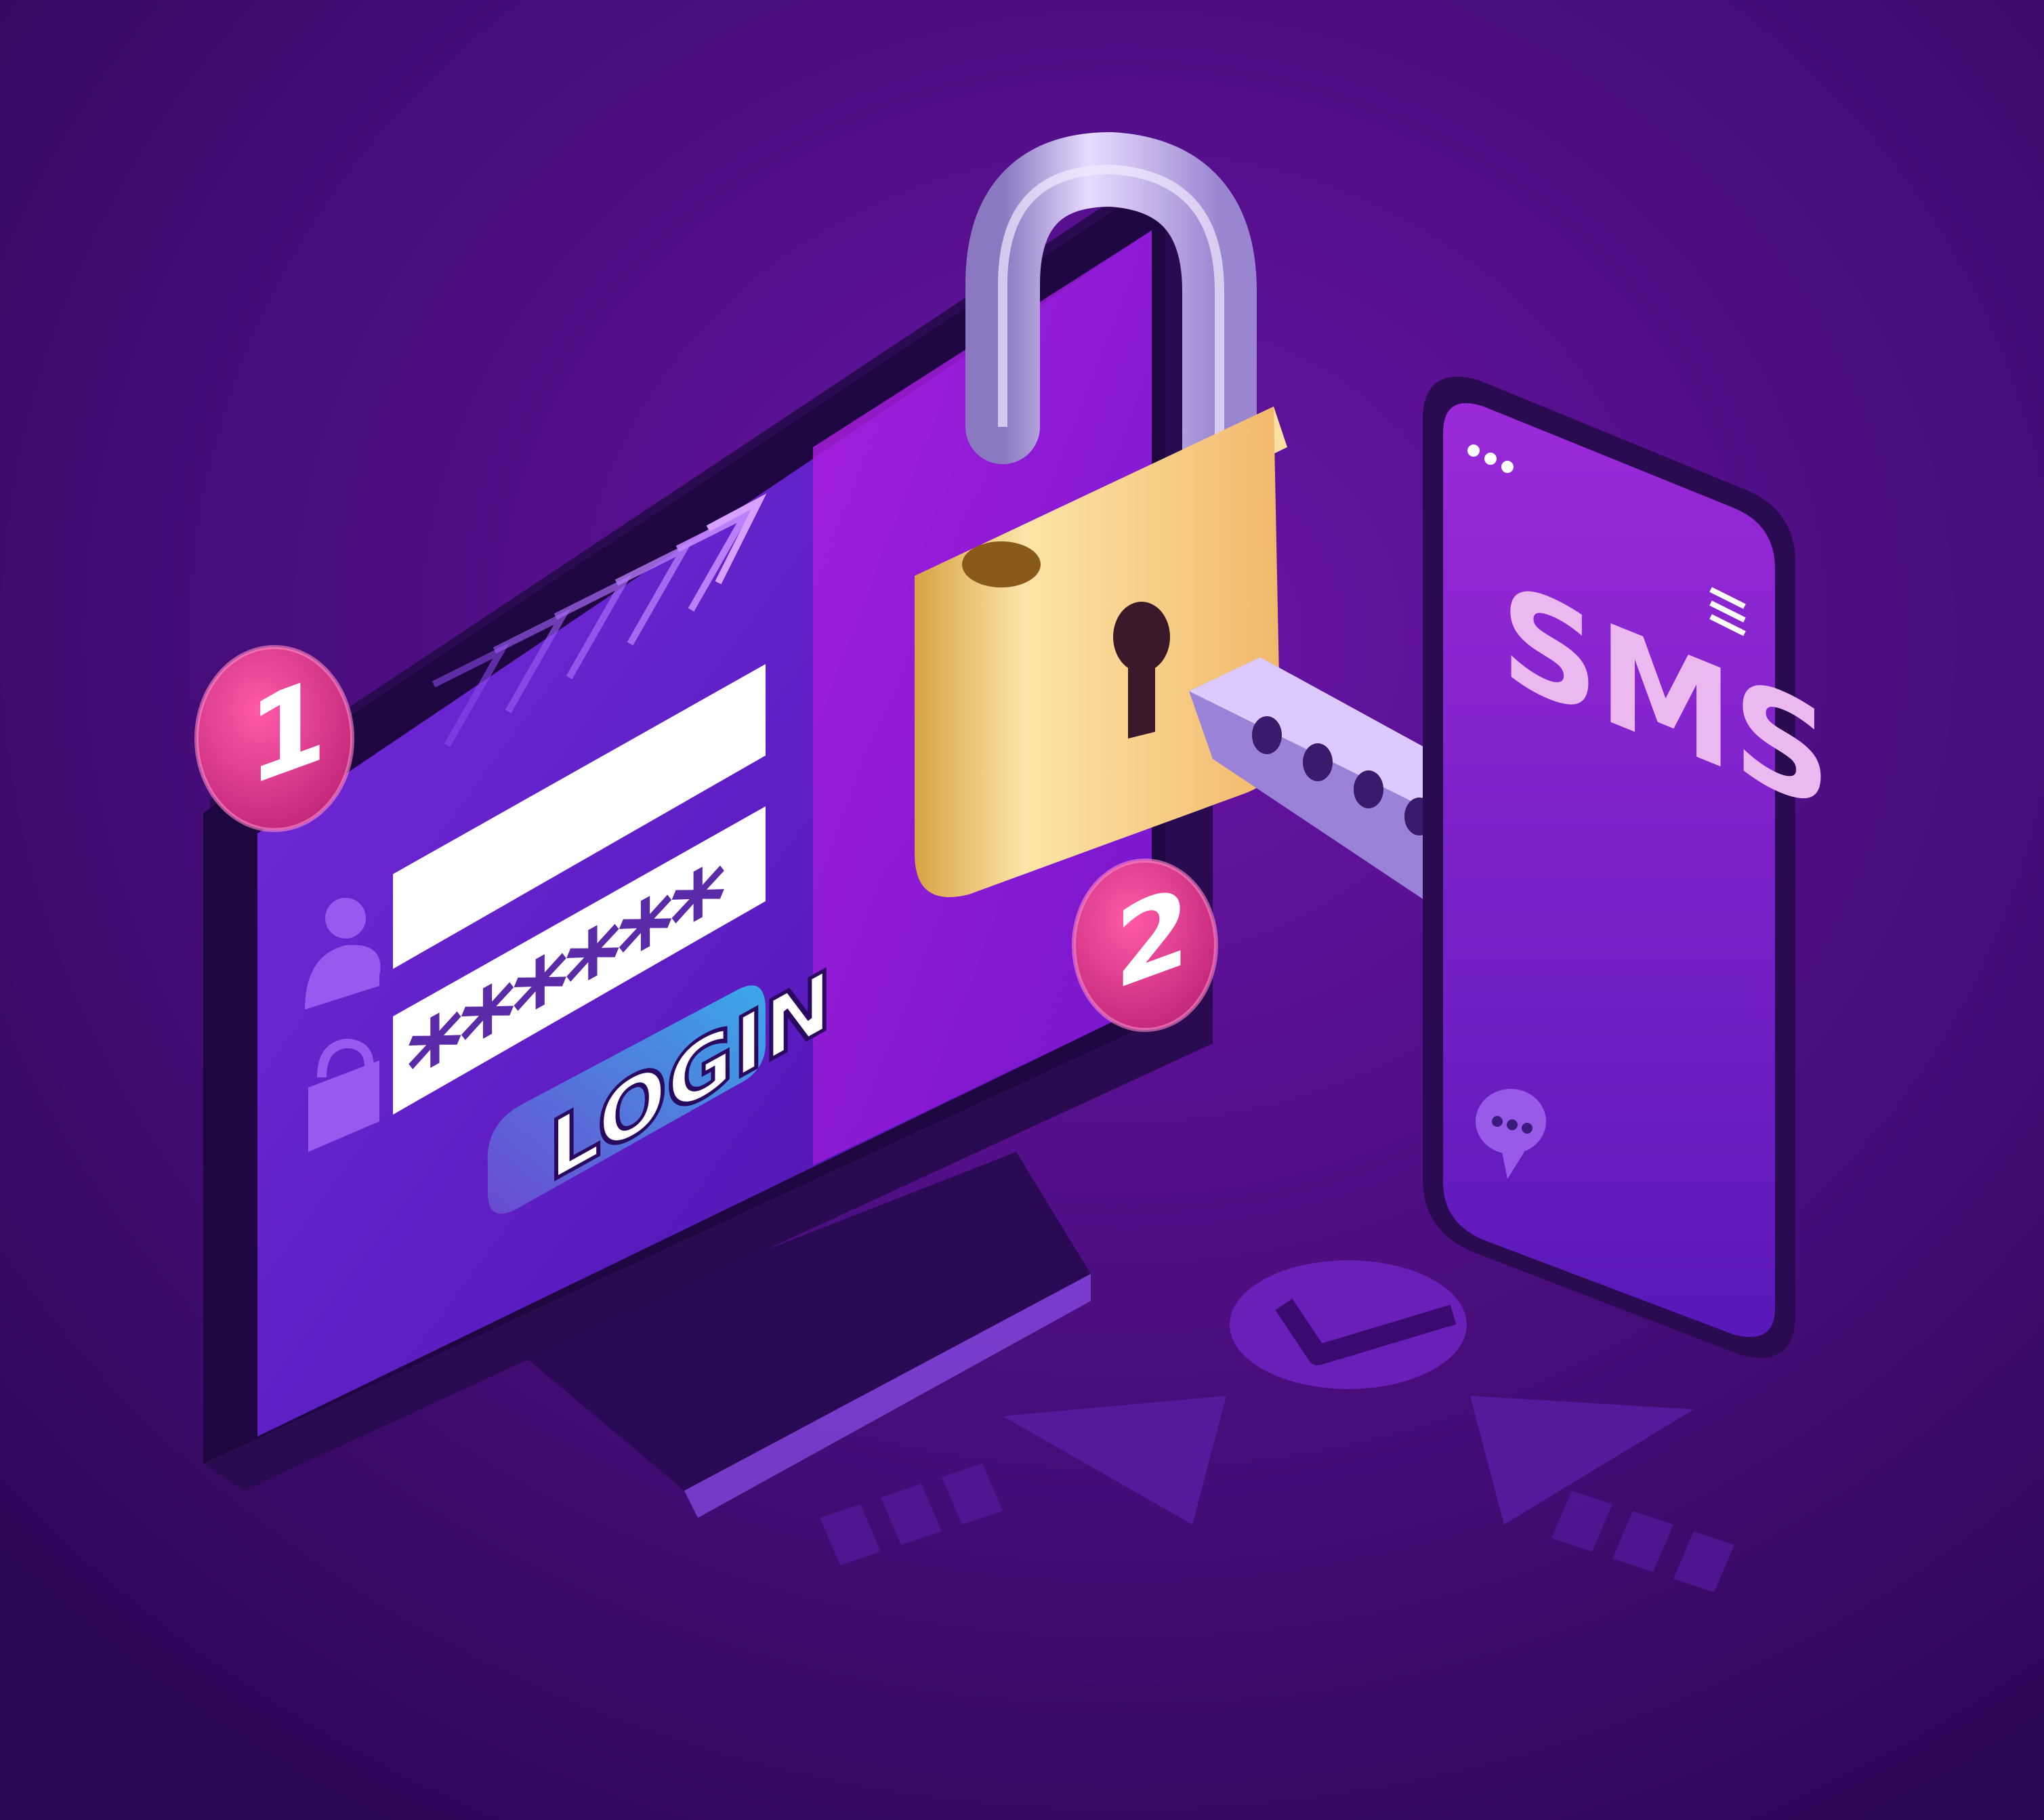  What do you see at coordinates (1627, 867) in the screenshot?
I see `phone: SMS` at bounding box center [1627, 867].